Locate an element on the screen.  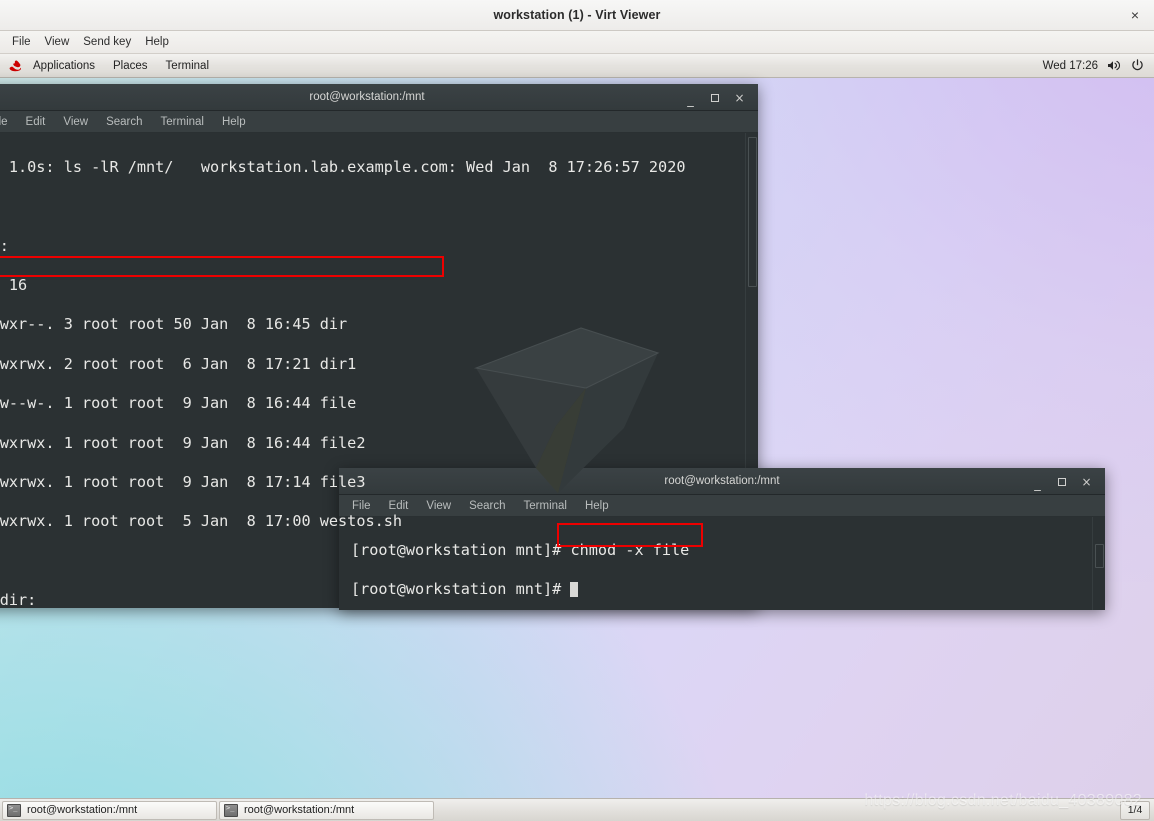
volume-icon is located at coordinates (1114, 65).